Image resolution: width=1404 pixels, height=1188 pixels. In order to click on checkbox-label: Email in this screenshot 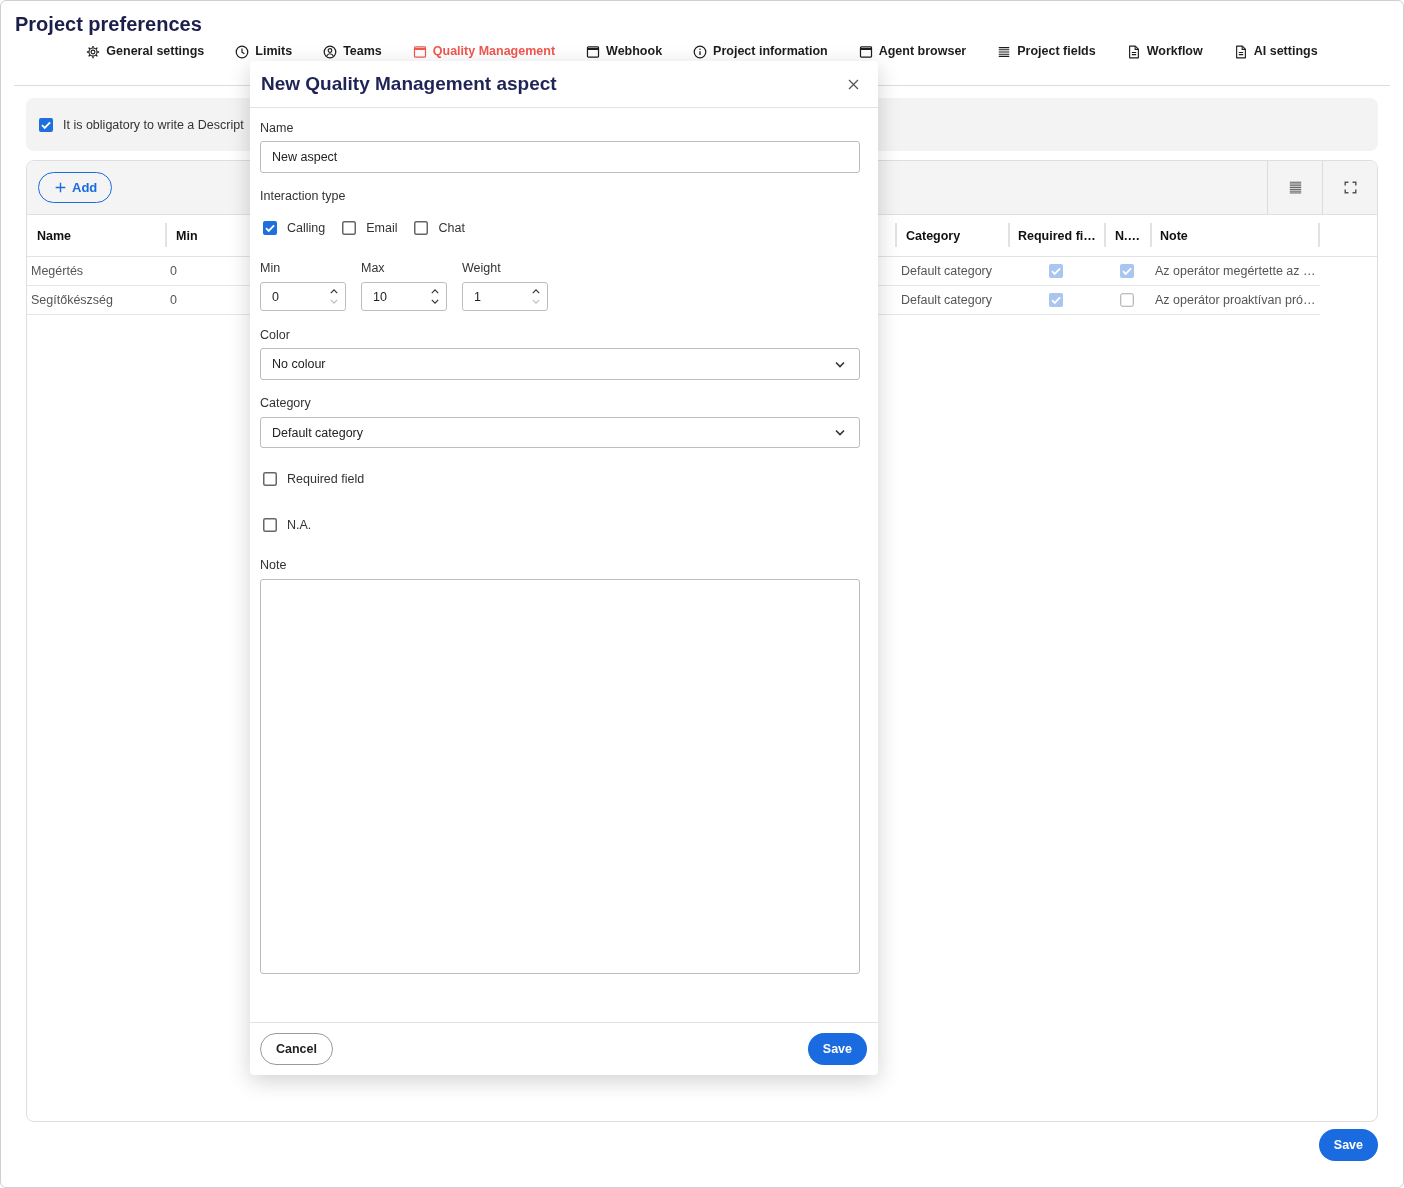, I will do `click(382, 228)`.